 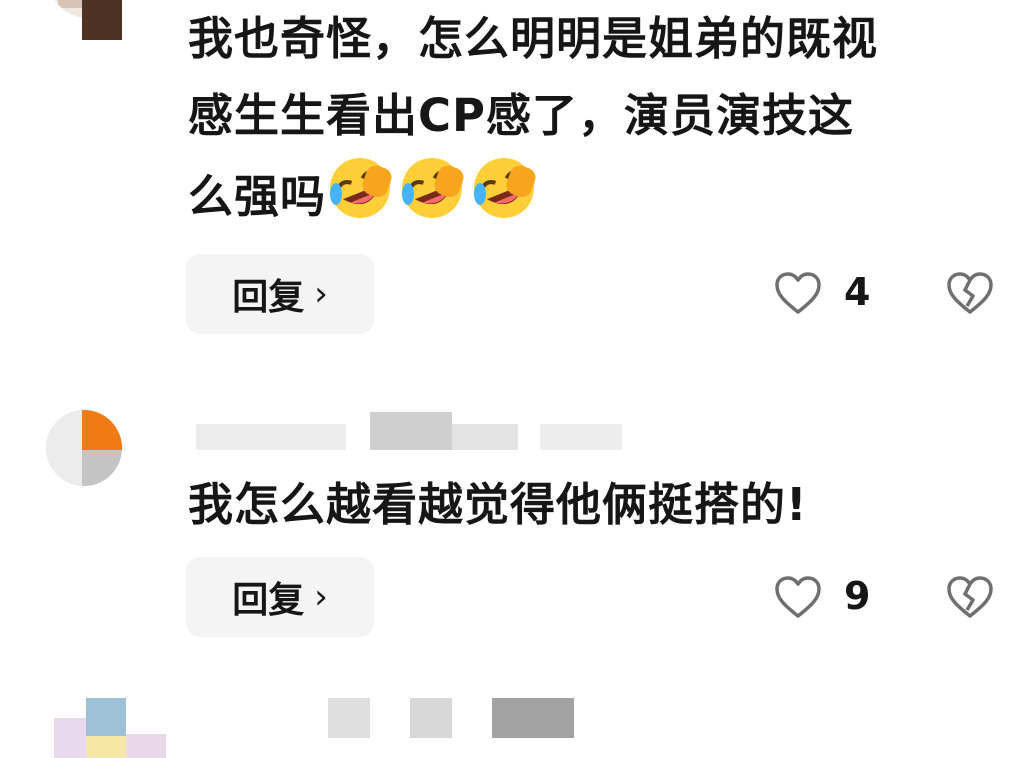 What do you see at coordinates (498, 504) in the screenshot?
I see `comment-text: 我怎么越看越觉得他俩挺搭的!` at bounding box center [498, 504].